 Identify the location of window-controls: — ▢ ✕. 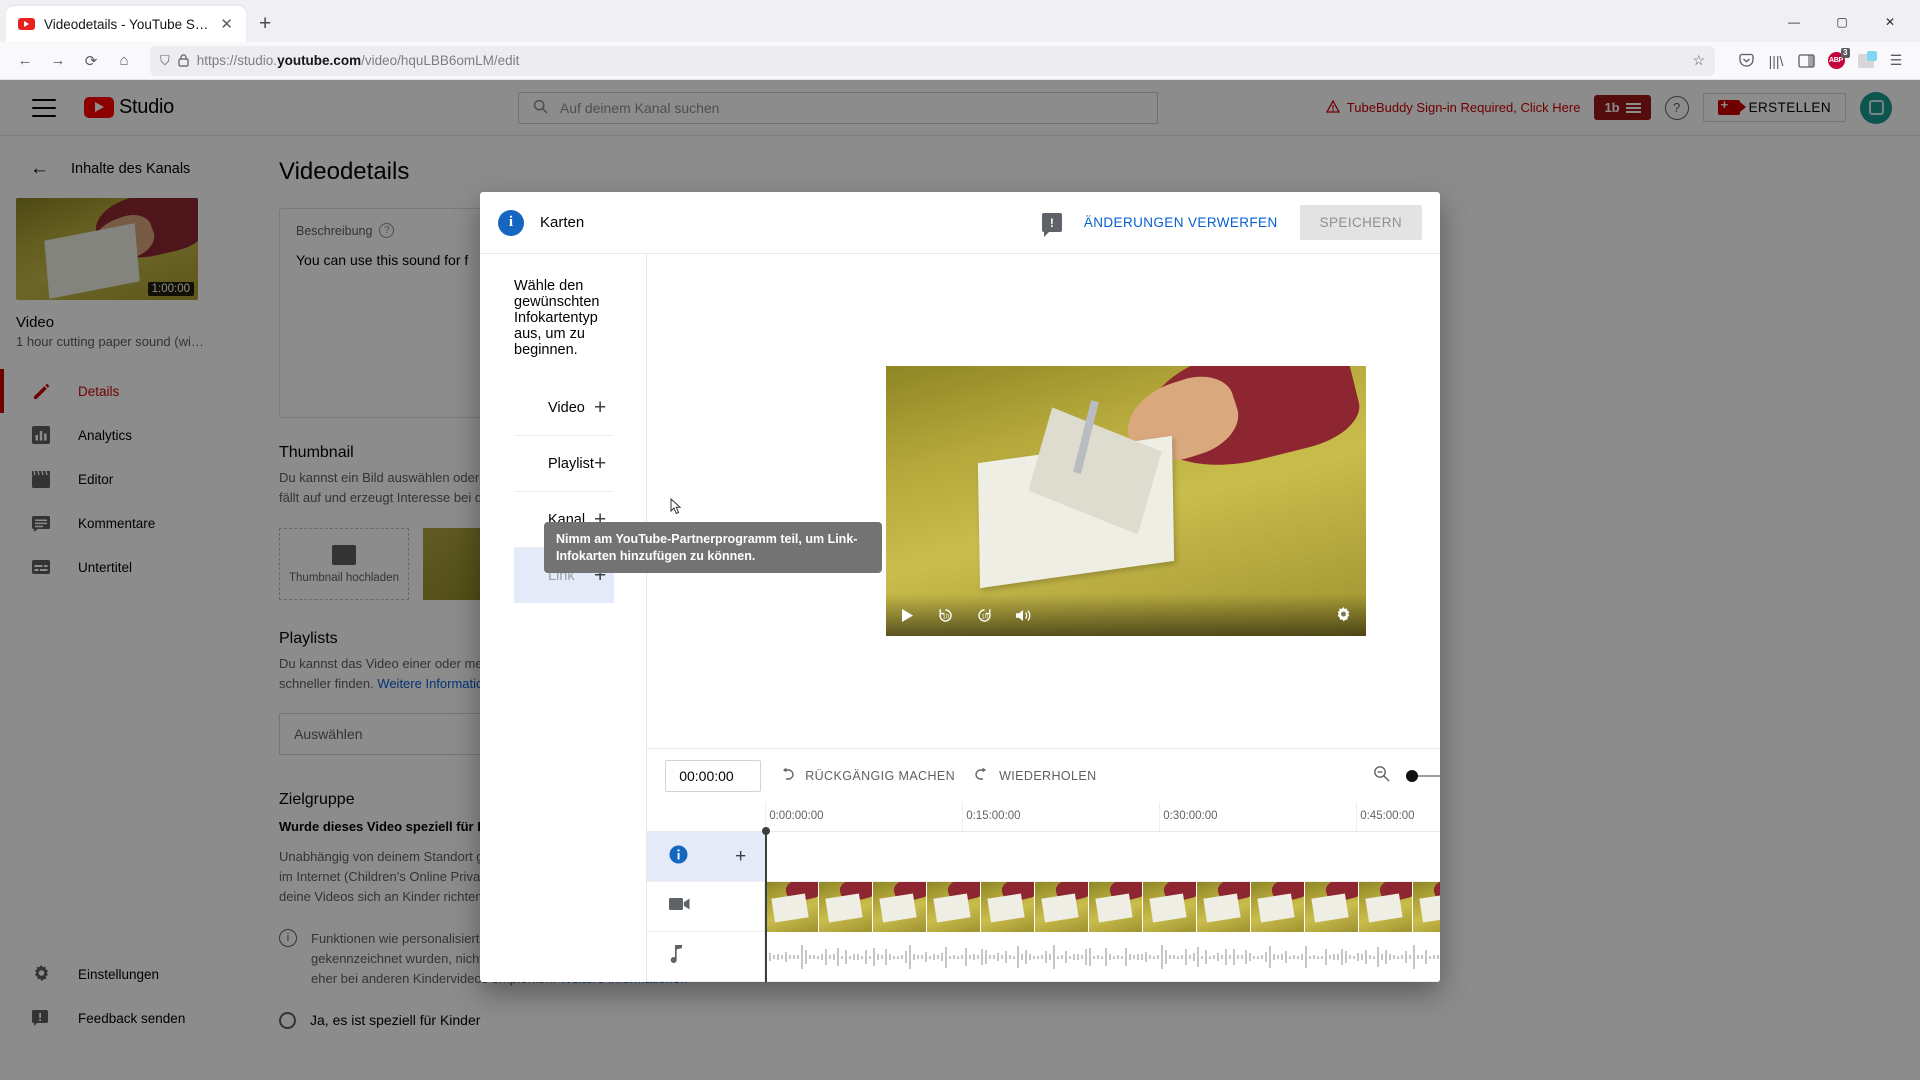
(1842, 22).